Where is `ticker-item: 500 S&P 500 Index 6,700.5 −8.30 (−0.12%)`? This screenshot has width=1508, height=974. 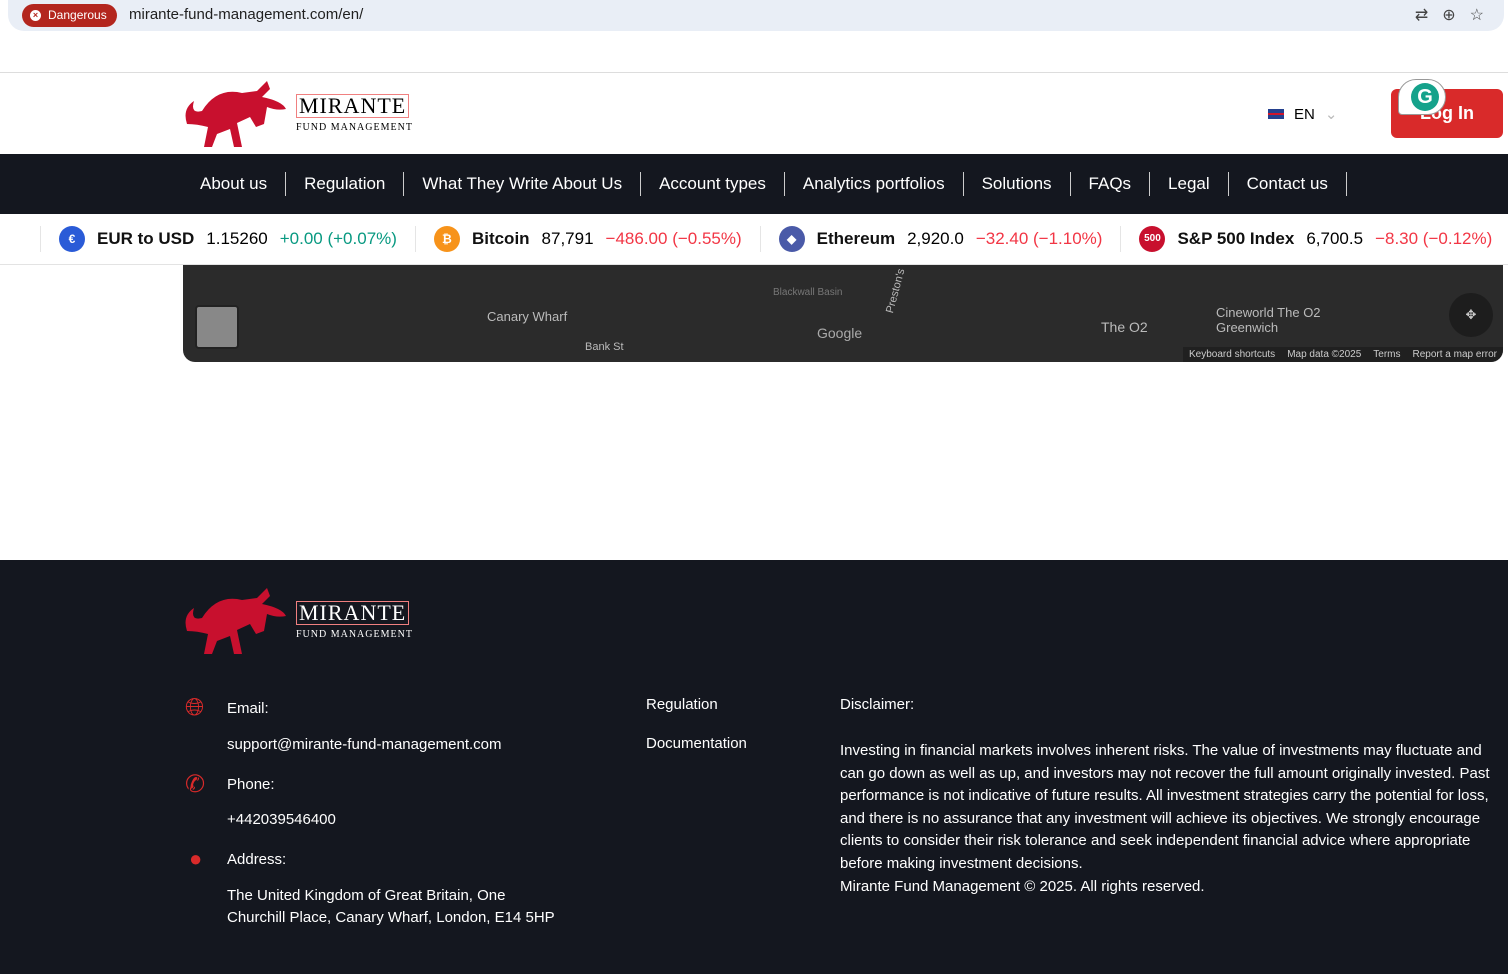
ticker-item: 500 S&P 500 Index 6,700.5 −8.30 (−0.12%) is located at coordinates (1314, 239).